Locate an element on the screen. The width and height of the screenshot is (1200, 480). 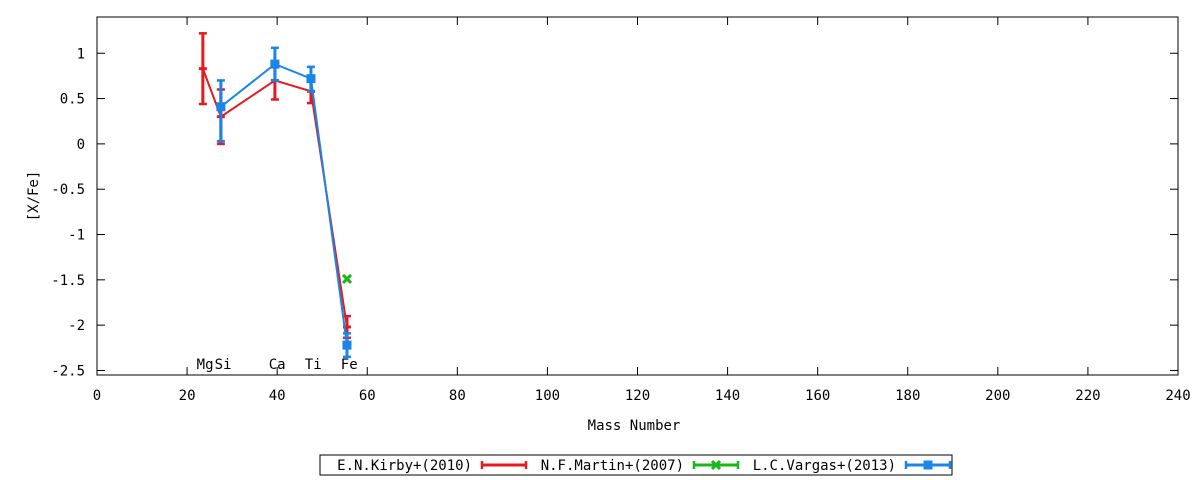
y-axis-label: [X/Fe] is located at coordinates (34, 196).